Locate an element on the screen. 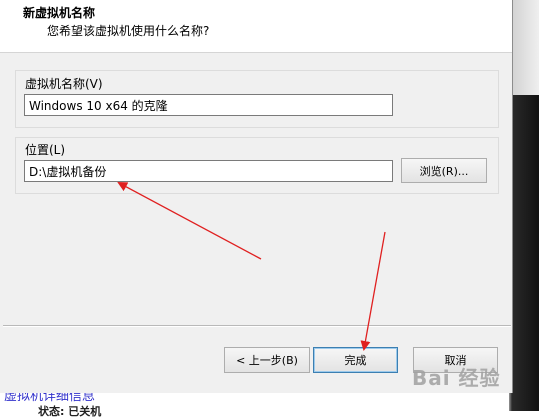 The height and width of the screenshot is (419, 539). vm-status-text: 状态: 已关机 is located at coordinates (70, 411).